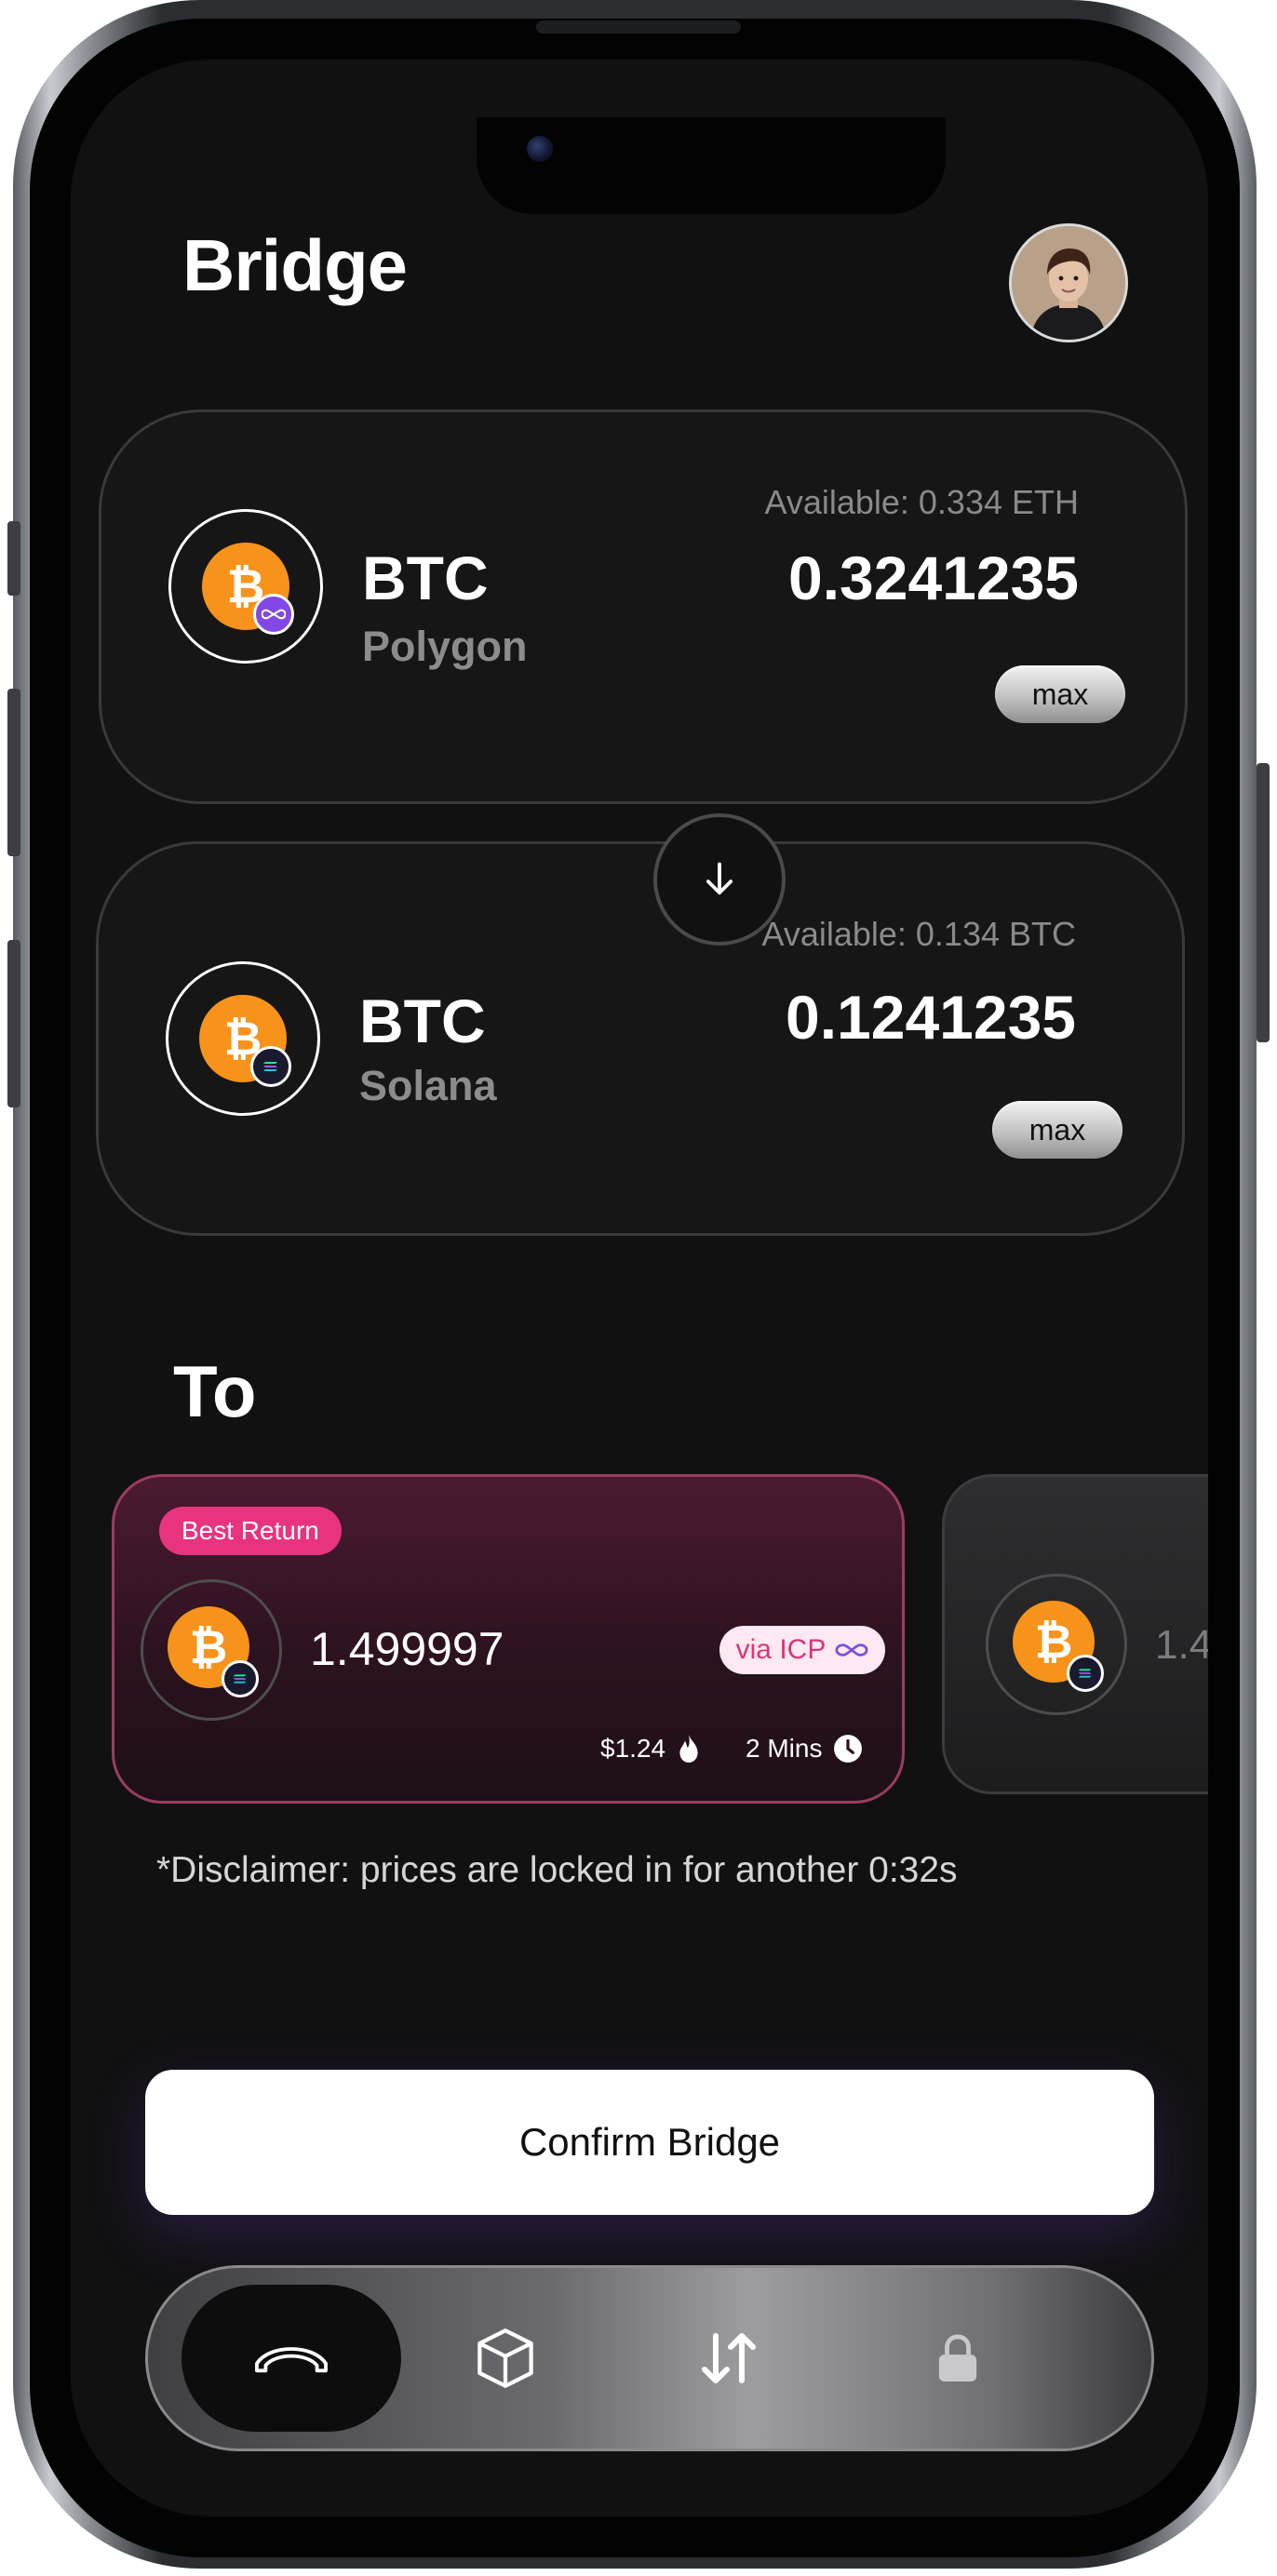 This screenshot has height=2576, width=1277. What do you see at coordinates (295, 265) in the screenshot?
I see `page-title: Bridge` at bounding box center [295, 265].